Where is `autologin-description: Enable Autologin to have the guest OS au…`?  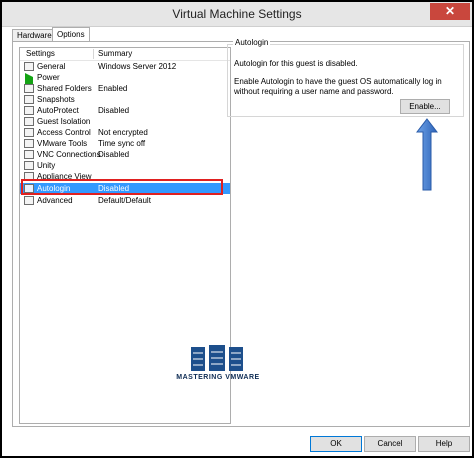 autologin-description: Enable Autologin to have the guest OS au… is located at coordinates (338, 86).